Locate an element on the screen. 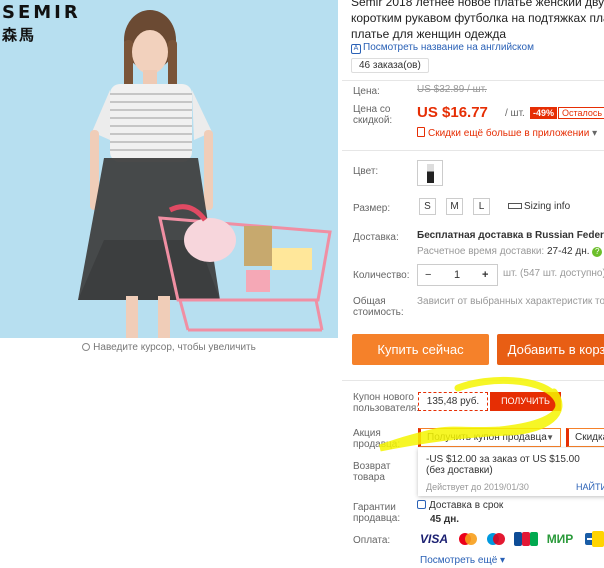 This screenshot has width=604, height=568. quantity-value: 1 is located at coordinates (457, 275).